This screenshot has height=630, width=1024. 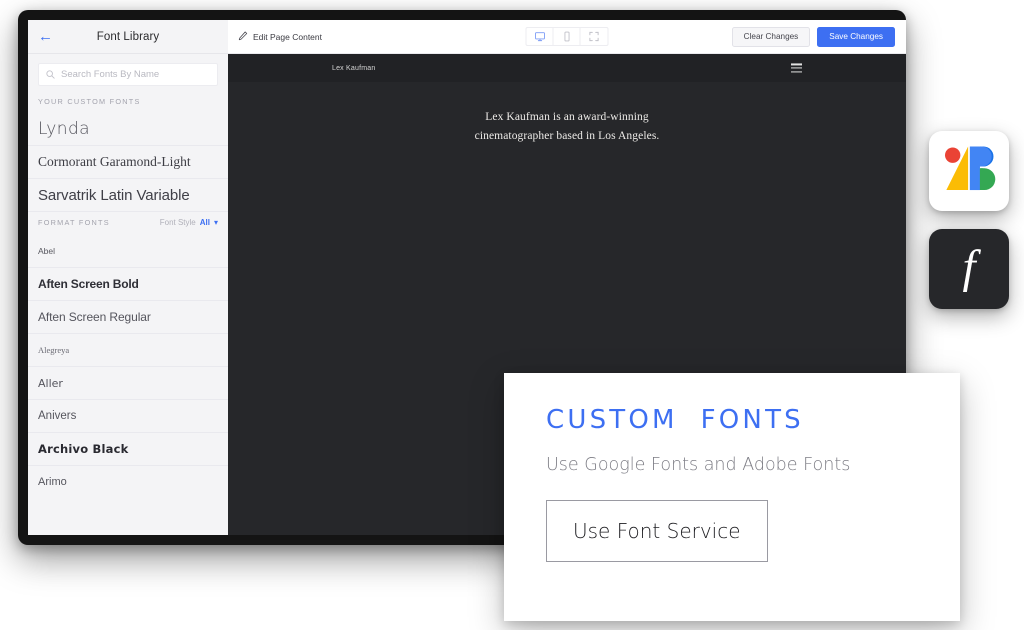 What do you see at coordinates (114, 161) in the screenshot?
I see `font-name: Cormorant Garamond-Light` at bounding box center [114, 161].